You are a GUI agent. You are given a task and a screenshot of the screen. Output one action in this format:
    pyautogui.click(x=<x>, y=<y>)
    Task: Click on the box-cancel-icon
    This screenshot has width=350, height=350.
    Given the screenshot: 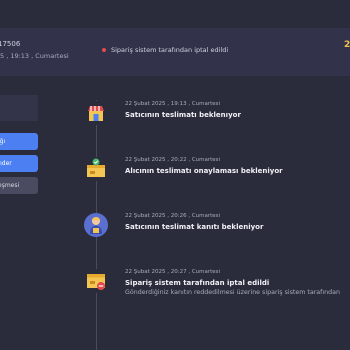 What is the action you would take?
    pyautogui.click(x=96, y=281)
    